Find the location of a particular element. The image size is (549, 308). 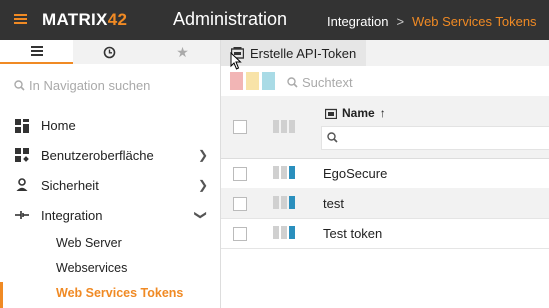

filter-row: Suchtext is located at coordinates (385, 81).